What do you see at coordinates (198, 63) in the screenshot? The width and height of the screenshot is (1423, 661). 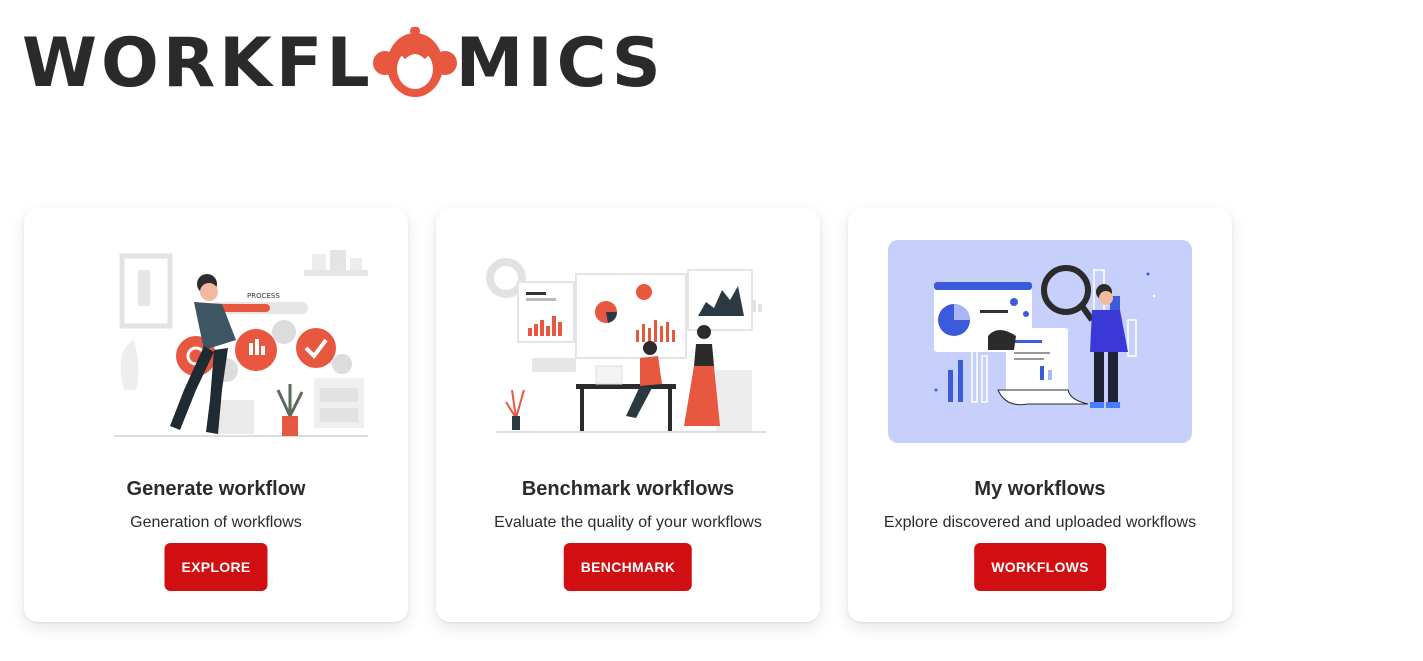 I see `logo-text-left: WORKFL` at bounding box center [198, 63].